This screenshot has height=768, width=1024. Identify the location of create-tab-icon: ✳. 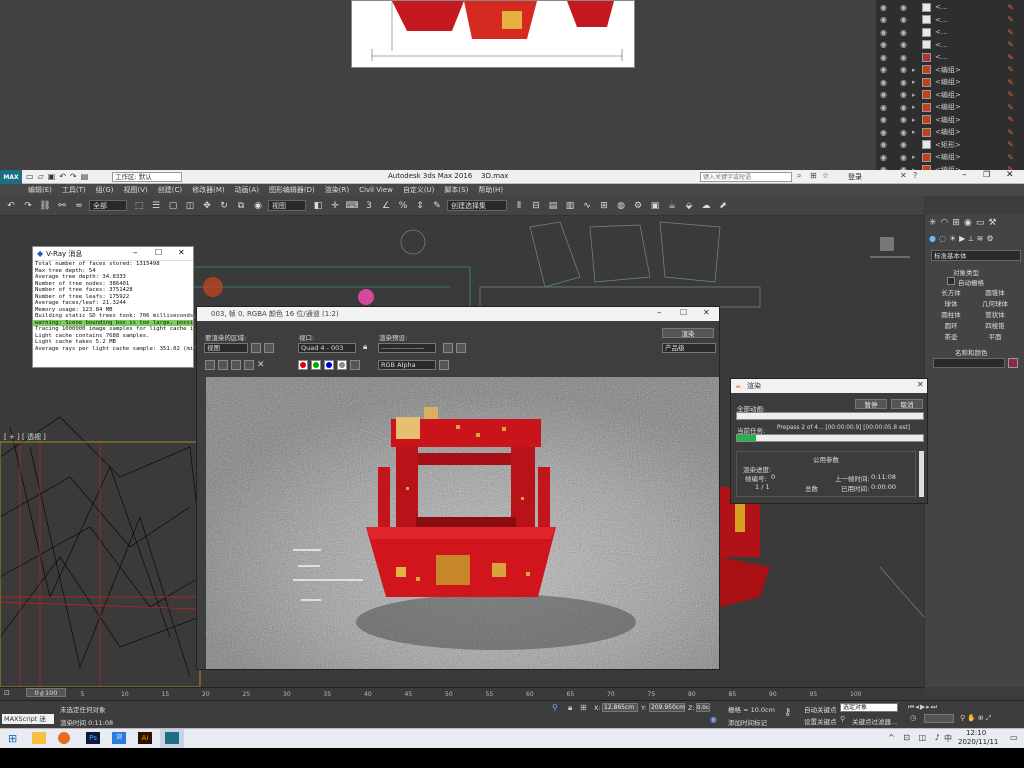
(933, 223).